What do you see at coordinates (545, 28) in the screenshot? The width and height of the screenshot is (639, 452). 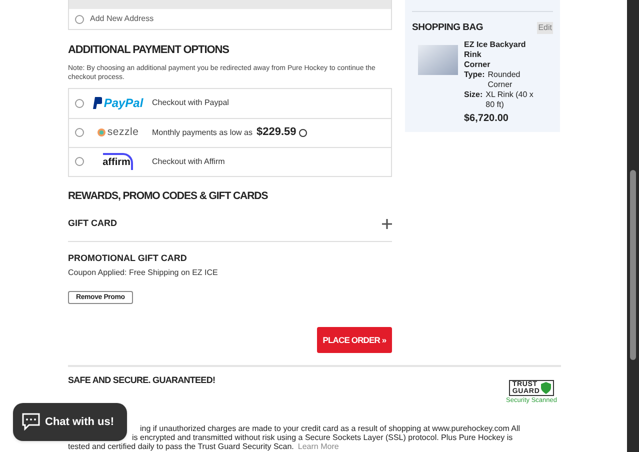 I see `edit-link: Edit` at bounding box center [545, 28].